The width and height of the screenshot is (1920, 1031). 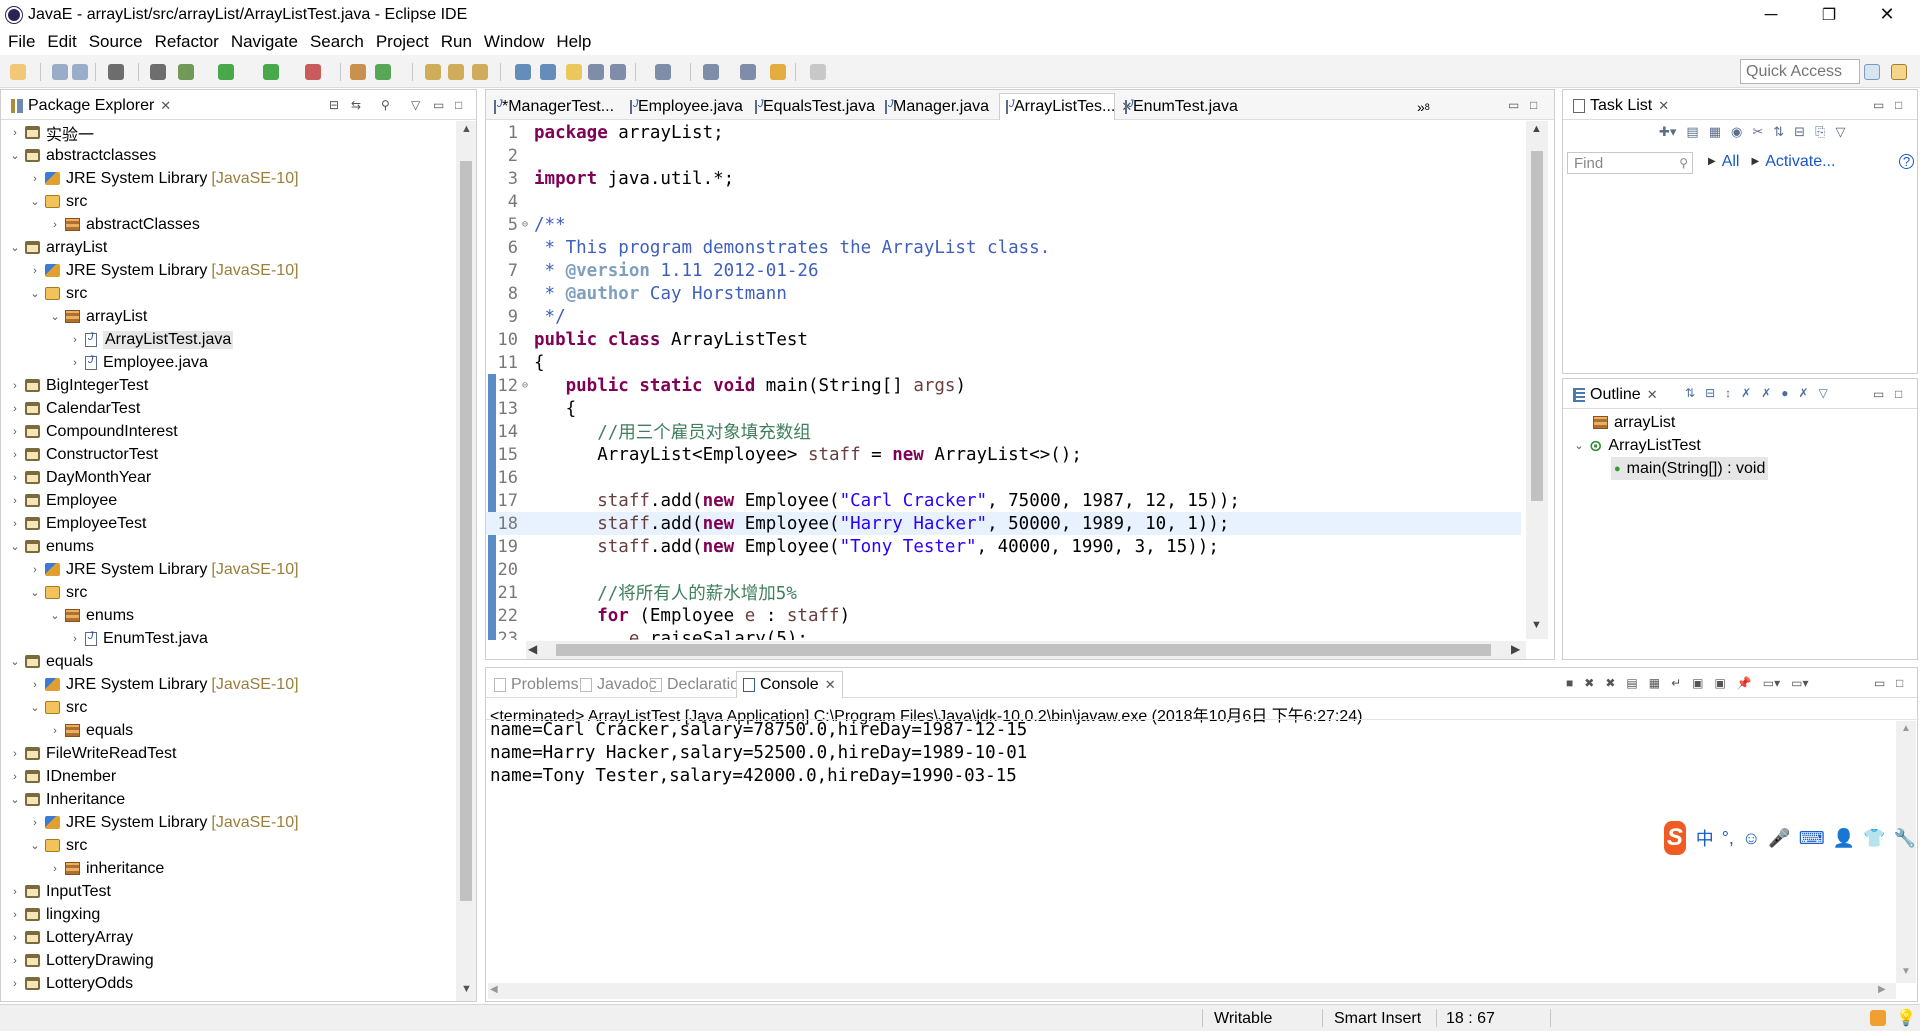 I want to click on close-icon: ✕, so click(x=1652, y=395).